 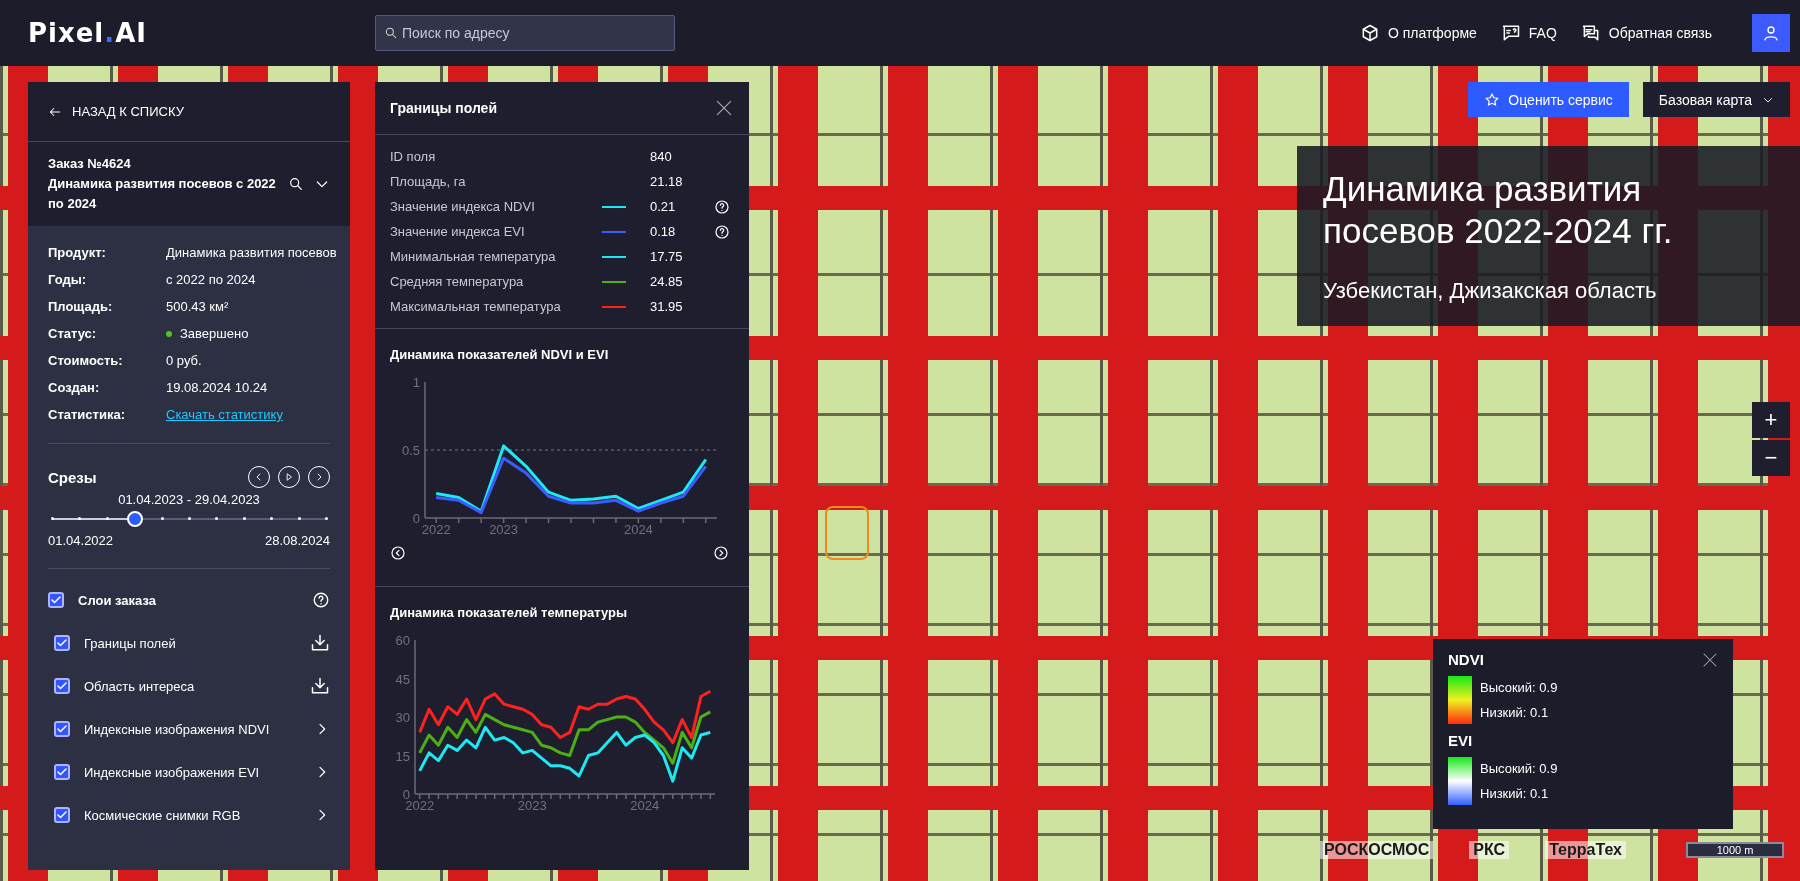 What do you see at coordinates (428, 181) in the screenshot?
I see `field-label: Площадь, га` at bounding box center [428, 181].